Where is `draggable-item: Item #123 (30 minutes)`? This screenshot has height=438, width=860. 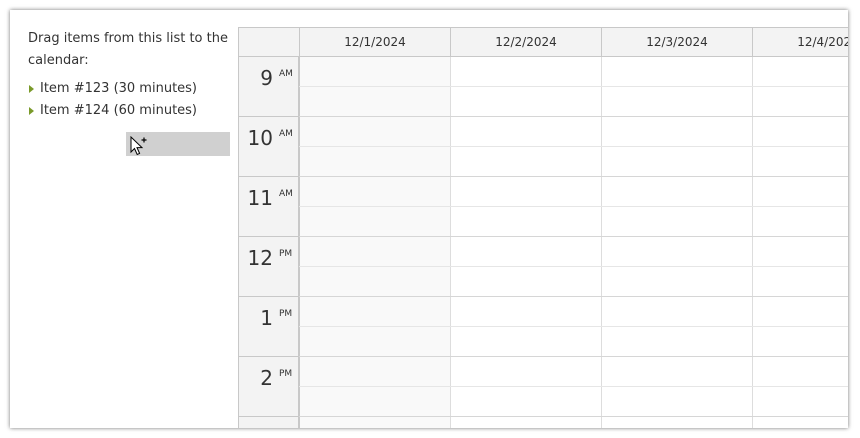
draggable-item: Item #123 (30 minutes) is located at coordinates (128, 89).